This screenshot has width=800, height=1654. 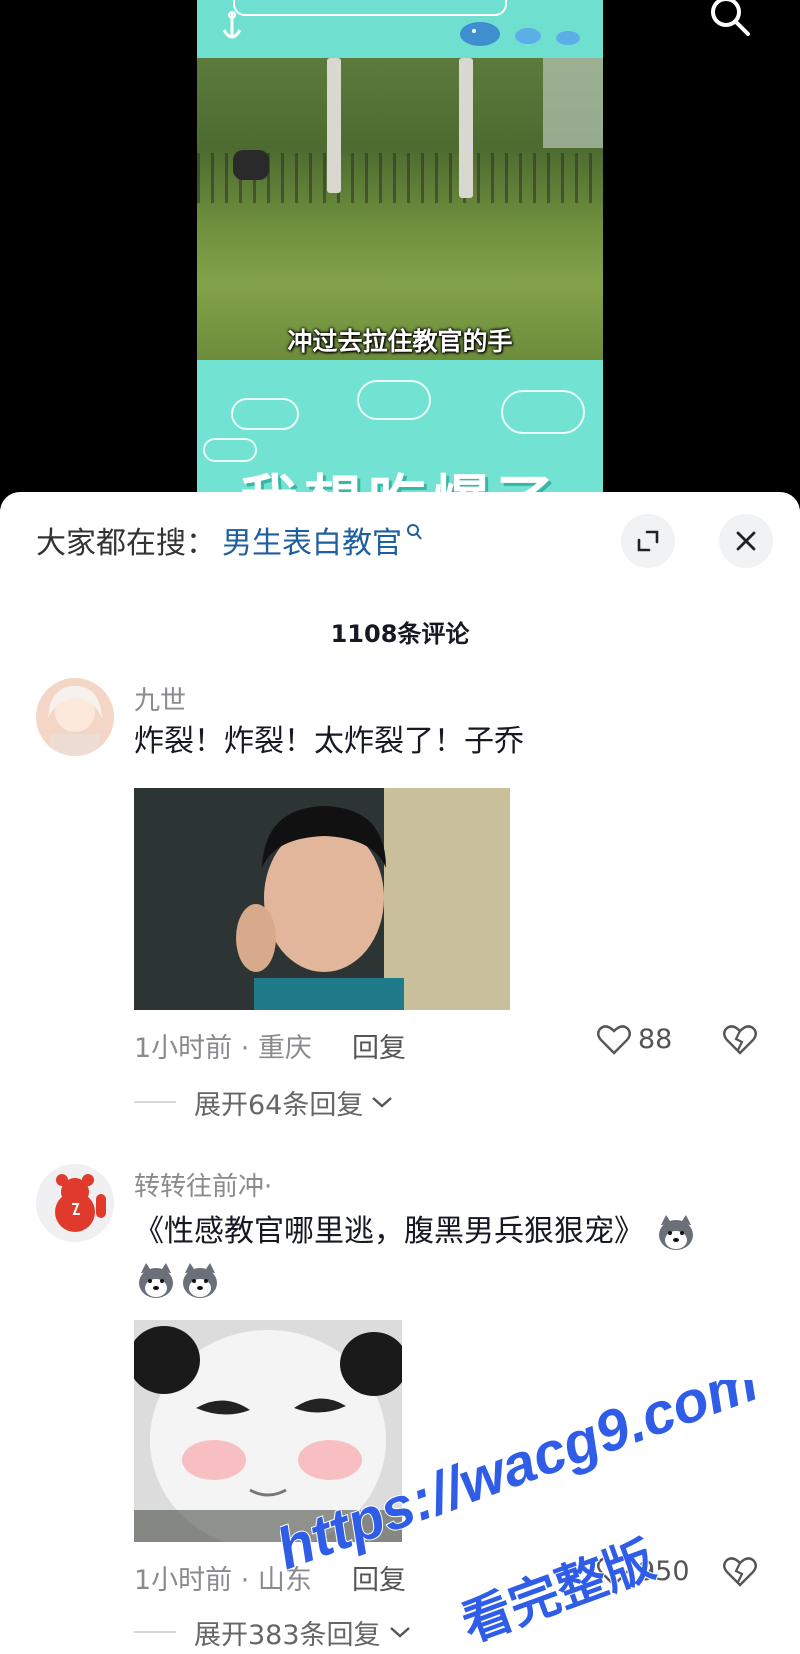 What do you see at coordinates (329, 741) in the screenshot?
I see `comment-text: 炸裂！炸裂！太炸裂了！子乔` at bounding box center [329, 741].